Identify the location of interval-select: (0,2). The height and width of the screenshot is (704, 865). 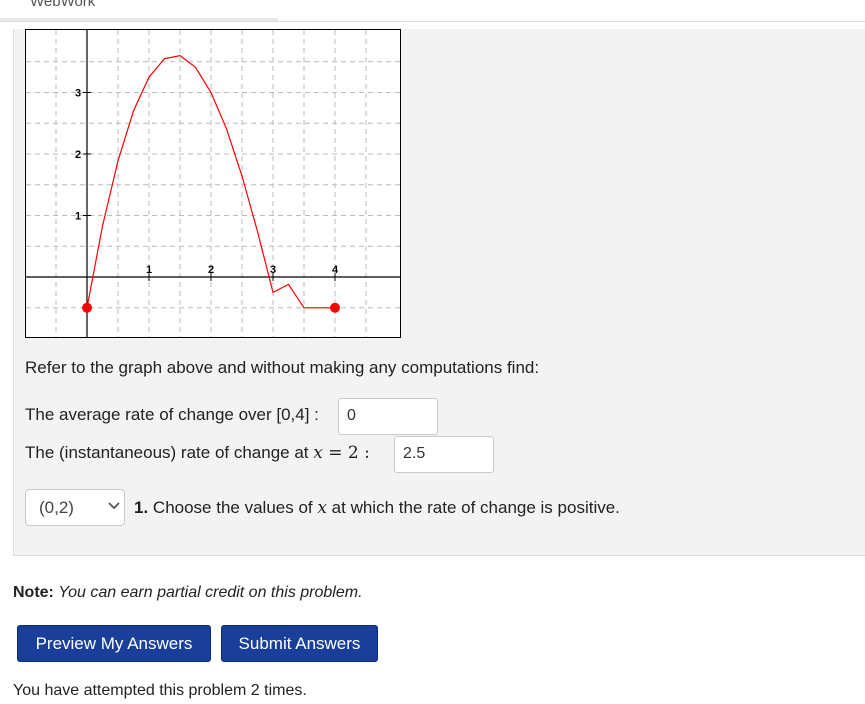
(75, 507).